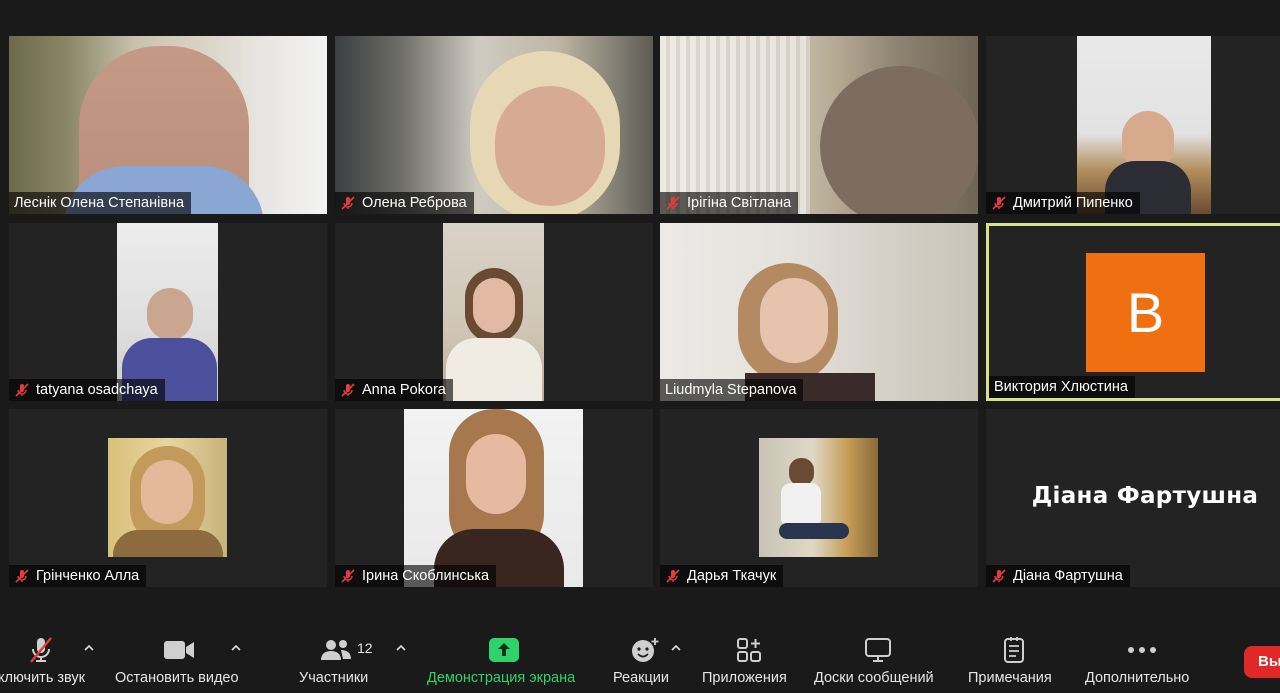 This screenshot has width=1280, height=693. Describe the element at coordinates (722, 576) in the screenshot. I see `participant-name: Дарья Ткачук` at that location.